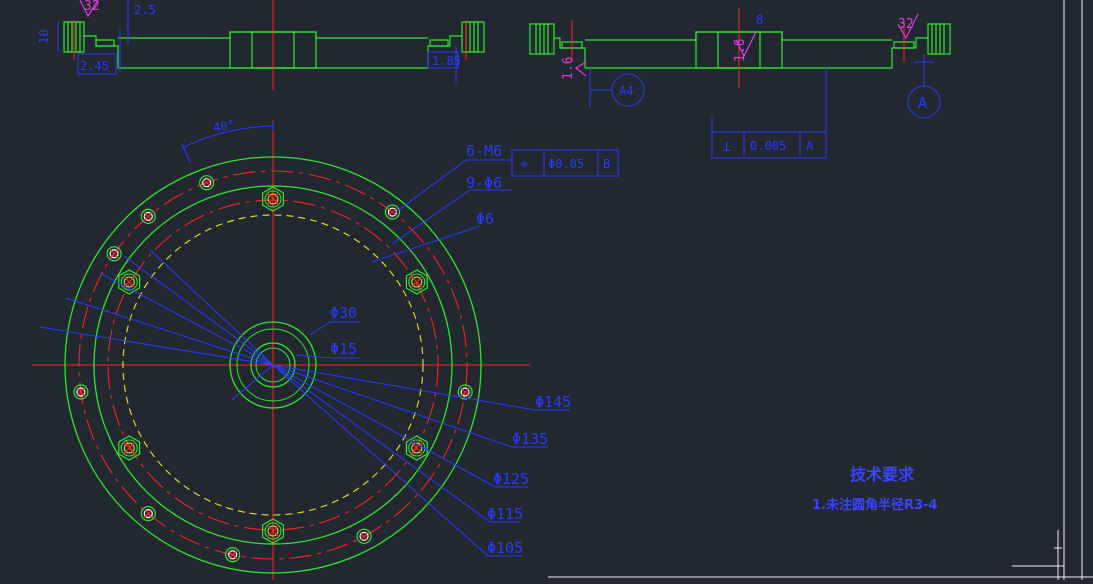 The height and width of the screenshot is (584, 1093). Describe the element at coordinates (538, 39) in the screenshot. I see `tr-left-flange-inner` at that location.